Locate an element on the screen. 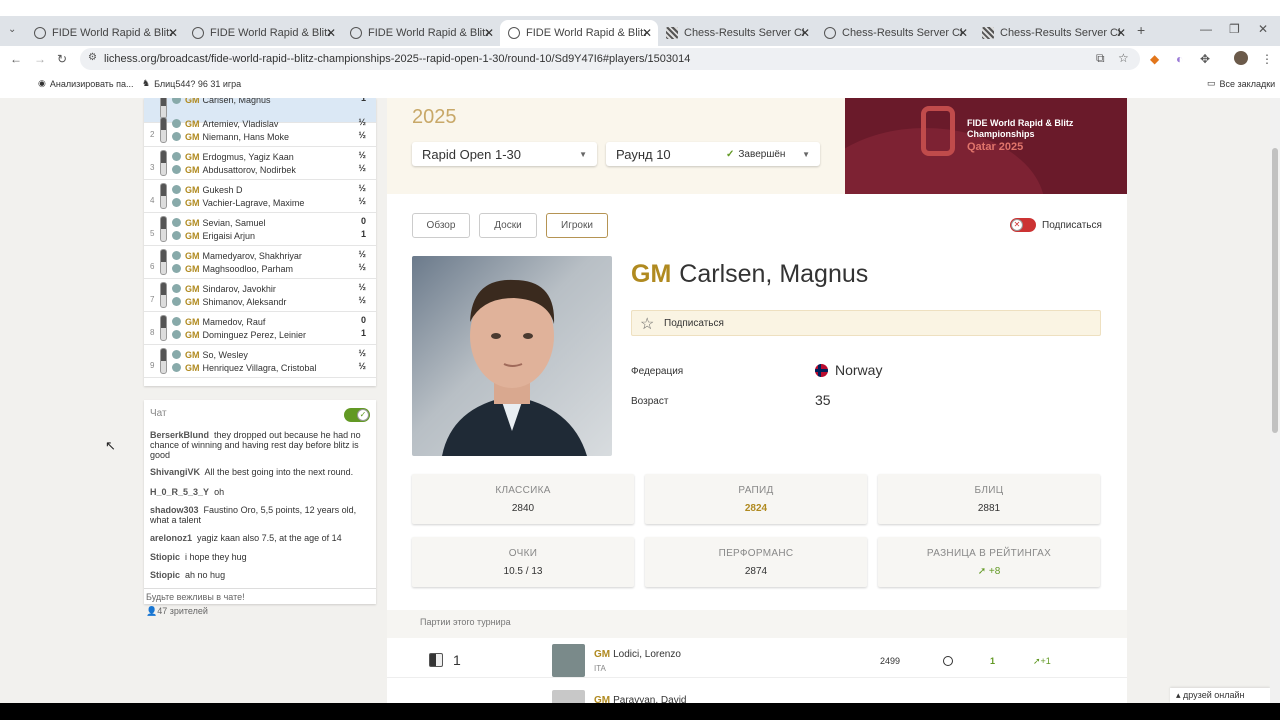 The image size is (1280, 720). metamask-icon: ◆ is located at coordinates (1154, 59).